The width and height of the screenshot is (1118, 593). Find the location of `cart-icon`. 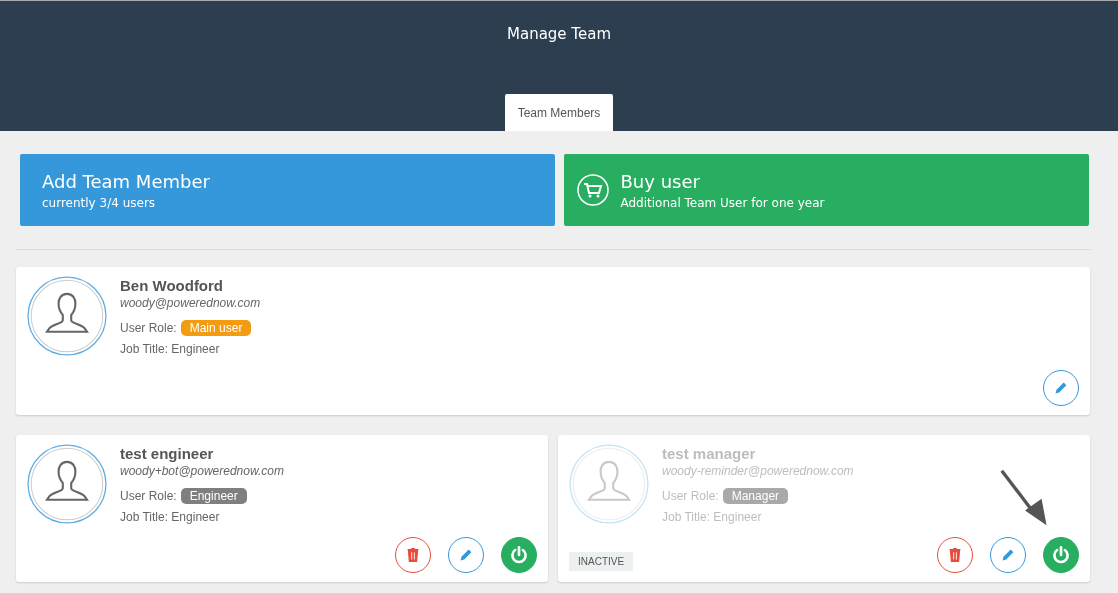

cart-icon is located at coordinates (592, 190).